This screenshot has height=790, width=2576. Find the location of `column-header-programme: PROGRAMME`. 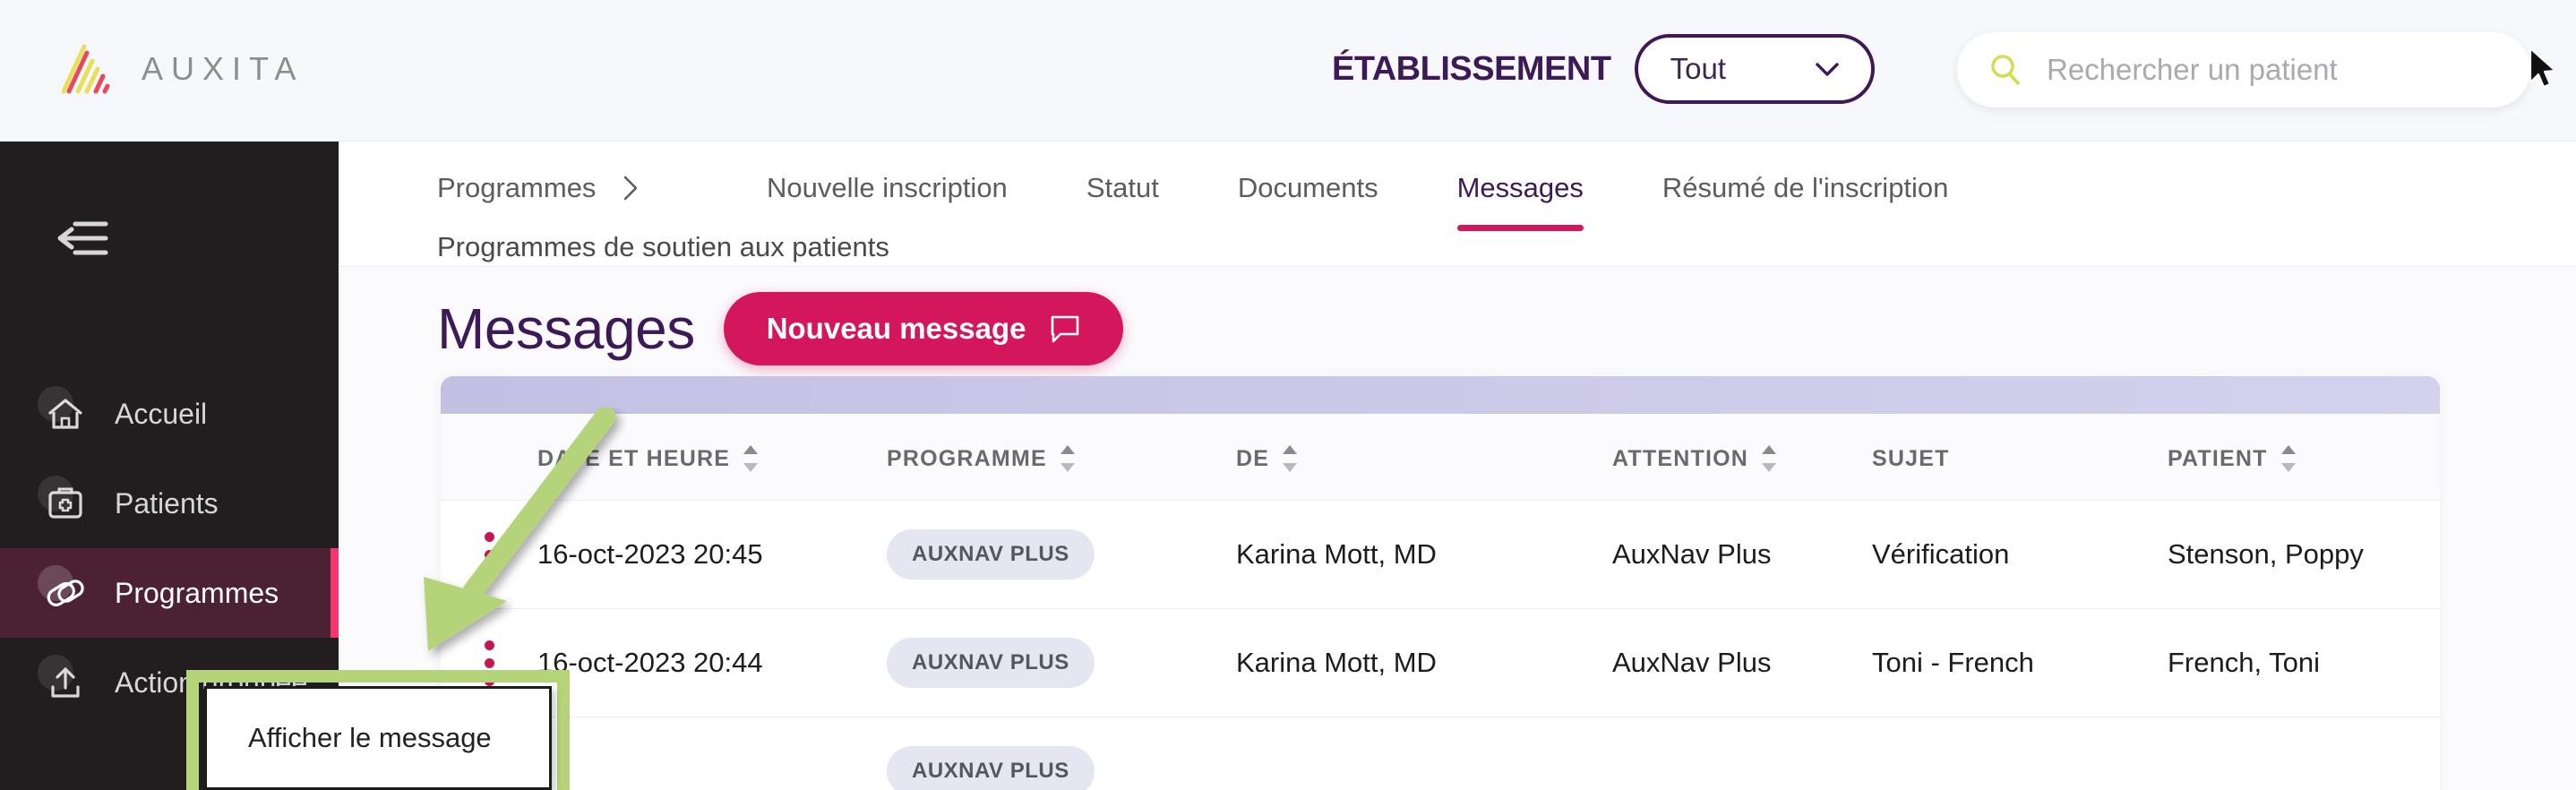

column-header-programme: PROGRAMME is located at coordinates (1061, 457).